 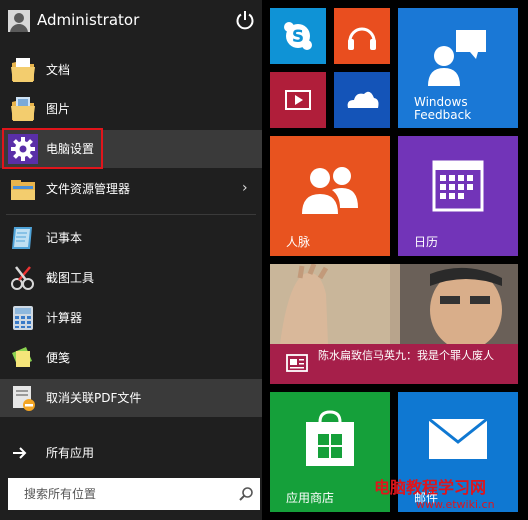 I want to click on store-tile: 应用商店, so click(x=330, y=452).